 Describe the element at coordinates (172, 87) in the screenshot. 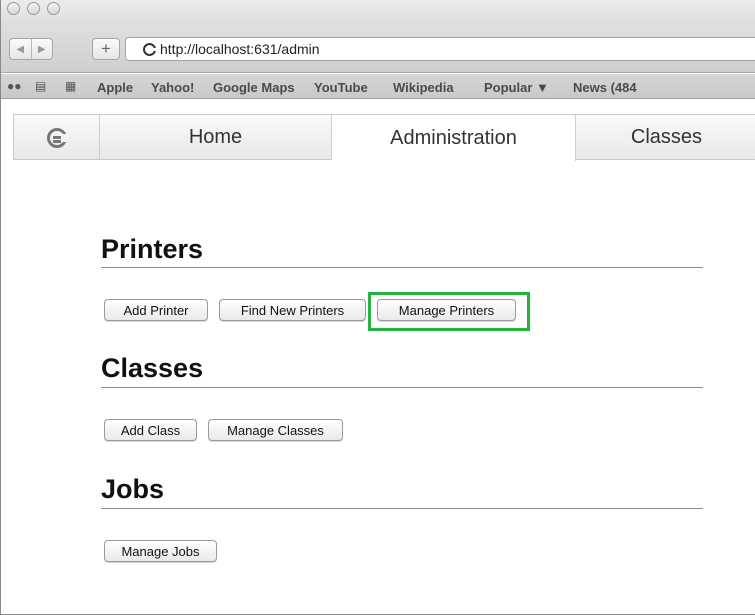

I see `bookmark-yahoo: Yahoo!` at that location.